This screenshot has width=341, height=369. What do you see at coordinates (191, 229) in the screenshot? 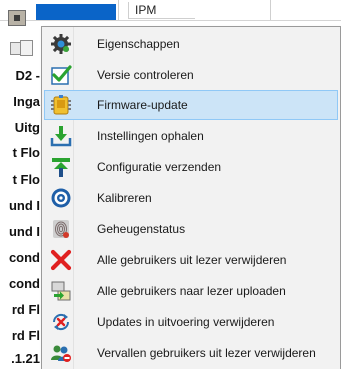
I see `menu-item-geheugenstatus: Geheugenstatus` at bounding box center [191, 229].